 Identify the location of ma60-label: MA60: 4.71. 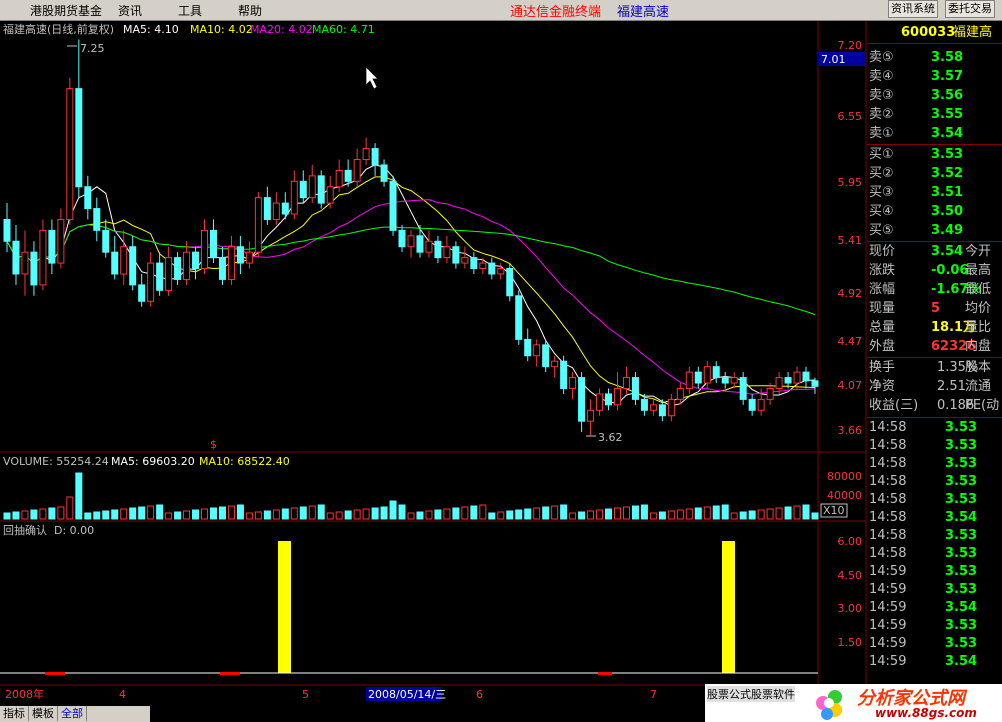
(343, 29).